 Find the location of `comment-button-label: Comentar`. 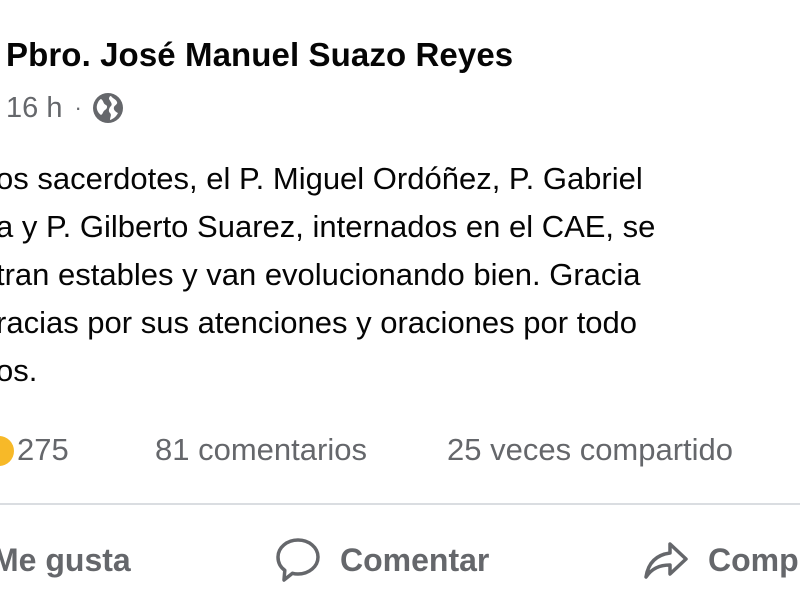

comment-button-label: Comentar is located at coordinates (415, 559).